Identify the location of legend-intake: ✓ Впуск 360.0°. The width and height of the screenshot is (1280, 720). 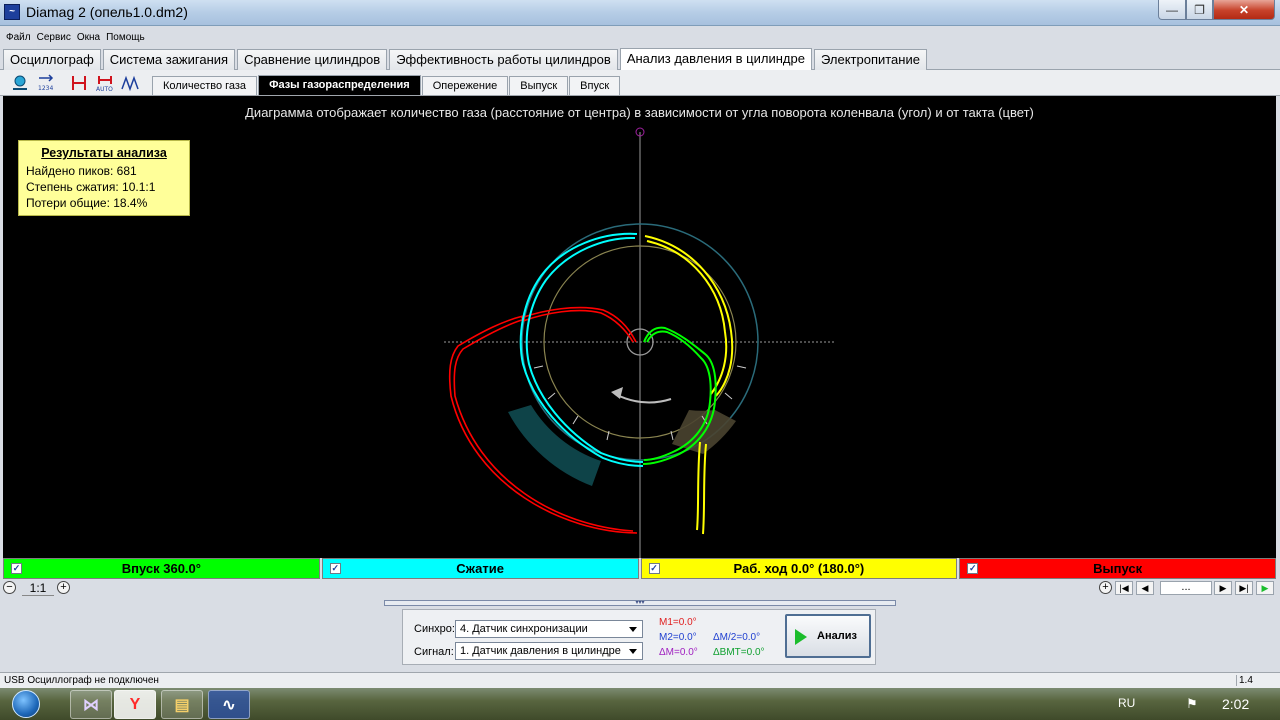
(161, 568).